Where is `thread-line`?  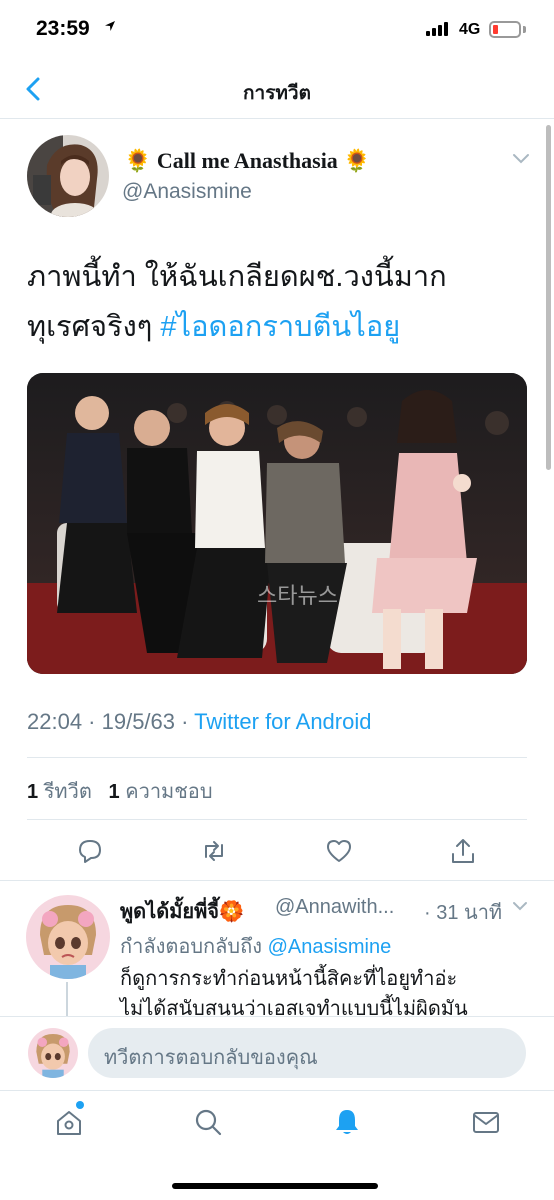
thread-line is located at coordinates (67, 1000).